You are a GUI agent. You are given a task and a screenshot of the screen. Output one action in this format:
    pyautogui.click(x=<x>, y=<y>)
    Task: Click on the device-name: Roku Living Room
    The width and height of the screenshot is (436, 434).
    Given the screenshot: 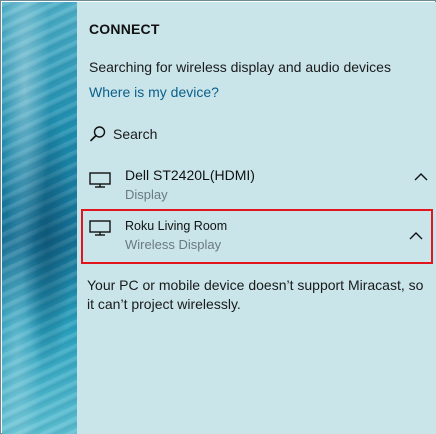 What is the action you would take?
    pyautogui.click(x=176, y=226)
    